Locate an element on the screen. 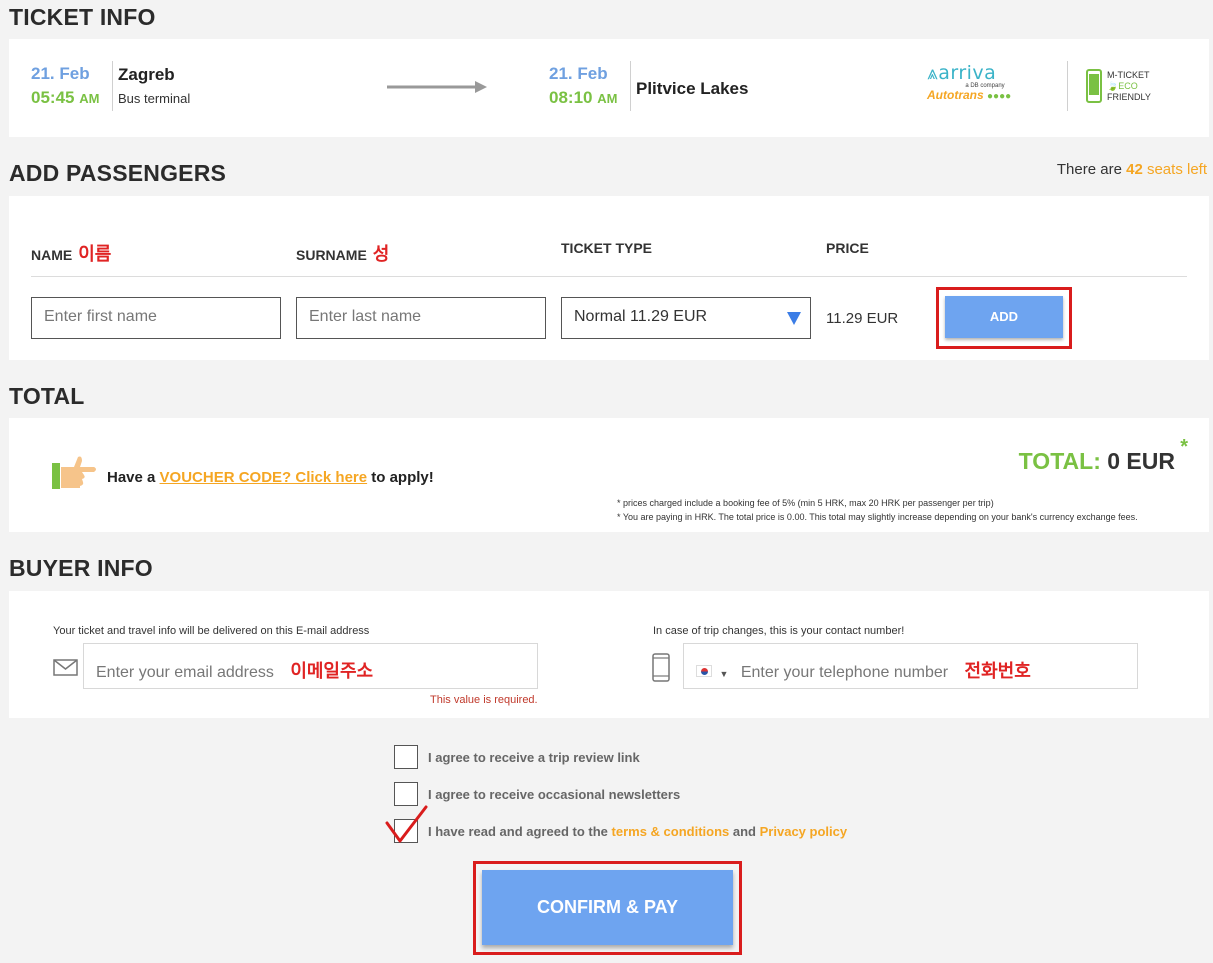 This screenshot has width=1213, height=963. first-name-input: Enter first name is located at coordinates (156, 318).